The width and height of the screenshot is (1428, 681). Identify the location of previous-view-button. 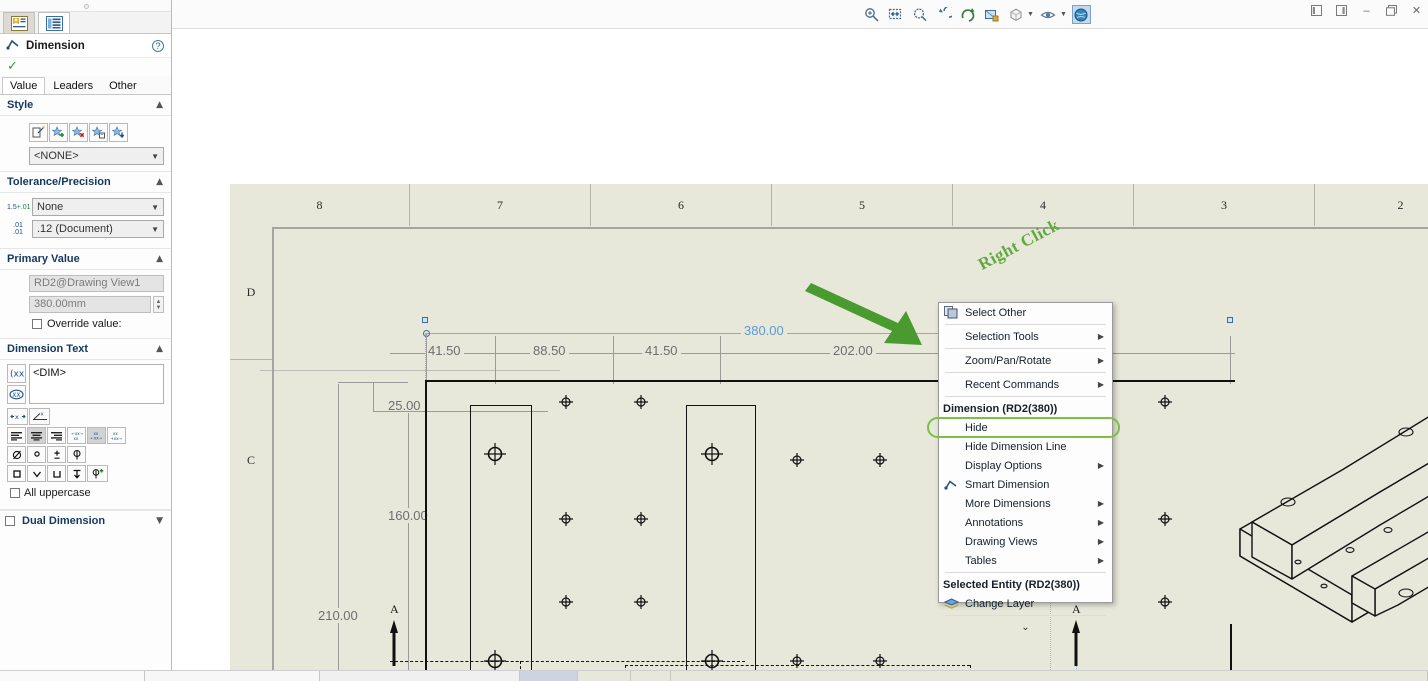
(943, 14).